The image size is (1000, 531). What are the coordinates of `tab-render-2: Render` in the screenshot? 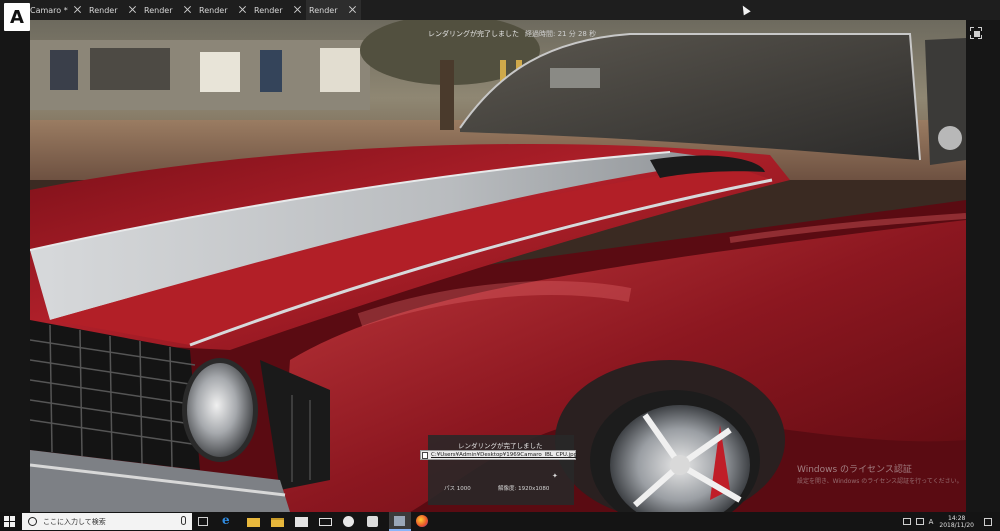 It's located at (168, 10).